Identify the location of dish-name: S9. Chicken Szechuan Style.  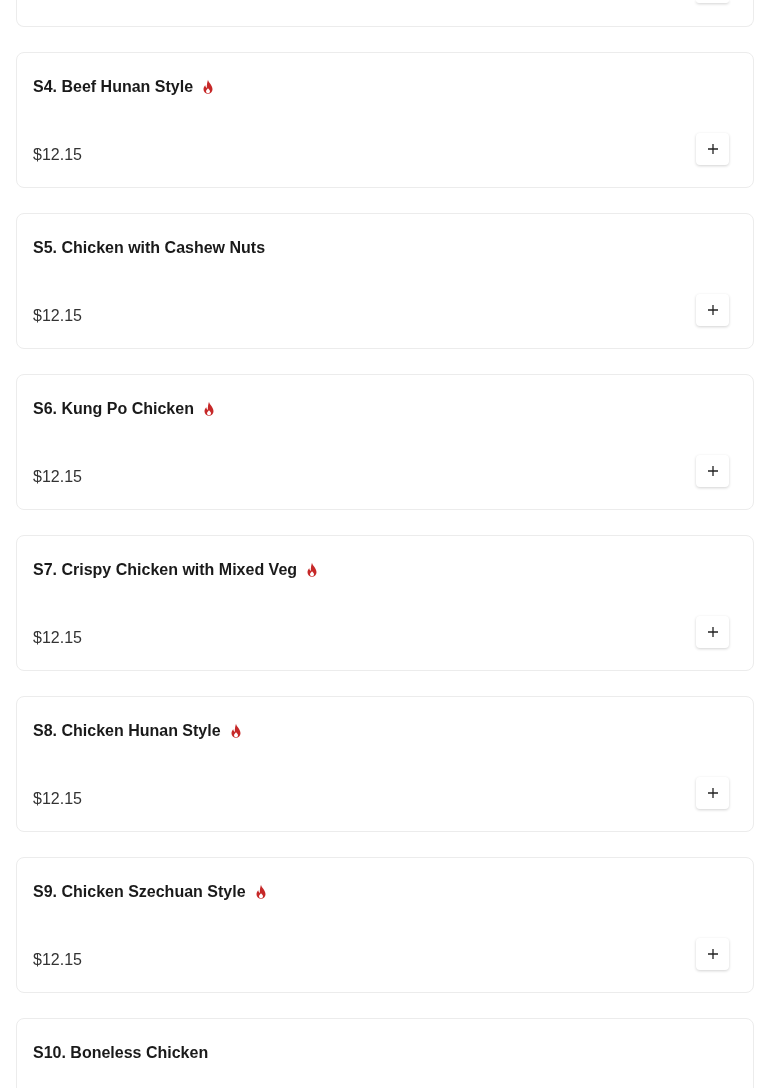
(139, 892).